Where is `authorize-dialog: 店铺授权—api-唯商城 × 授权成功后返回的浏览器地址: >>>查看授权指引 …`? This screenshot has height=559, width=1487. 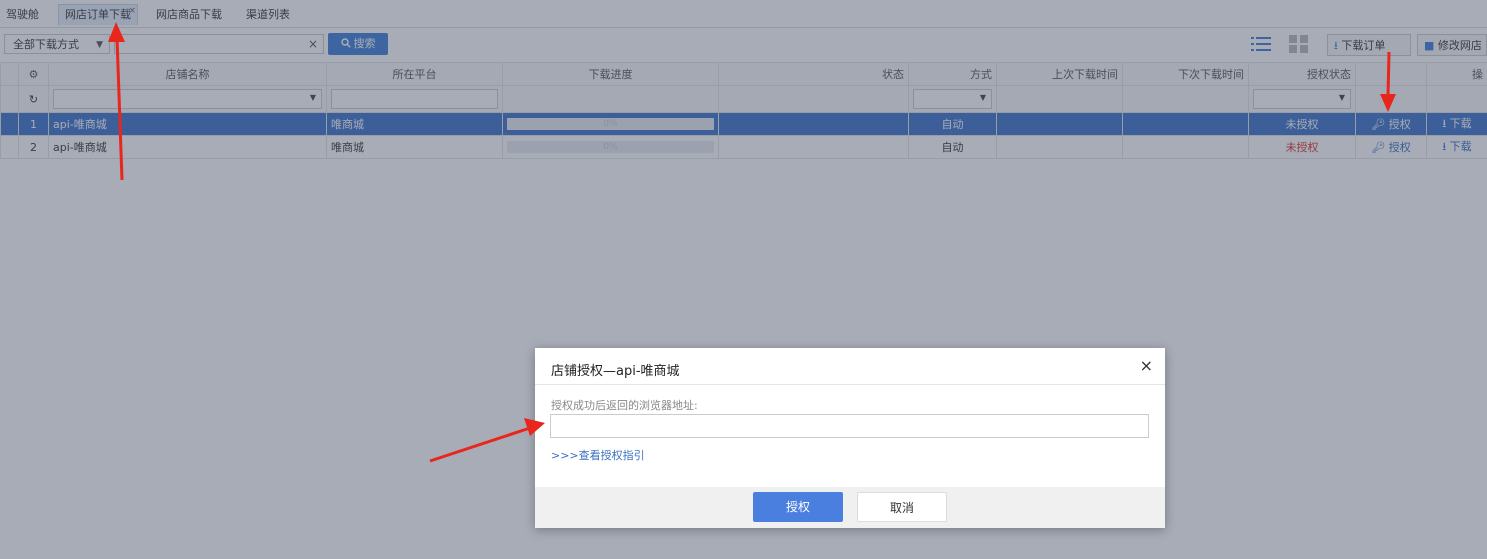
authorize-dialog: 店铺授权—api-唯商城 × 授权成功后返回的浏览器地址: >>>查看授权指引 … is located at coordinates (850, 438).